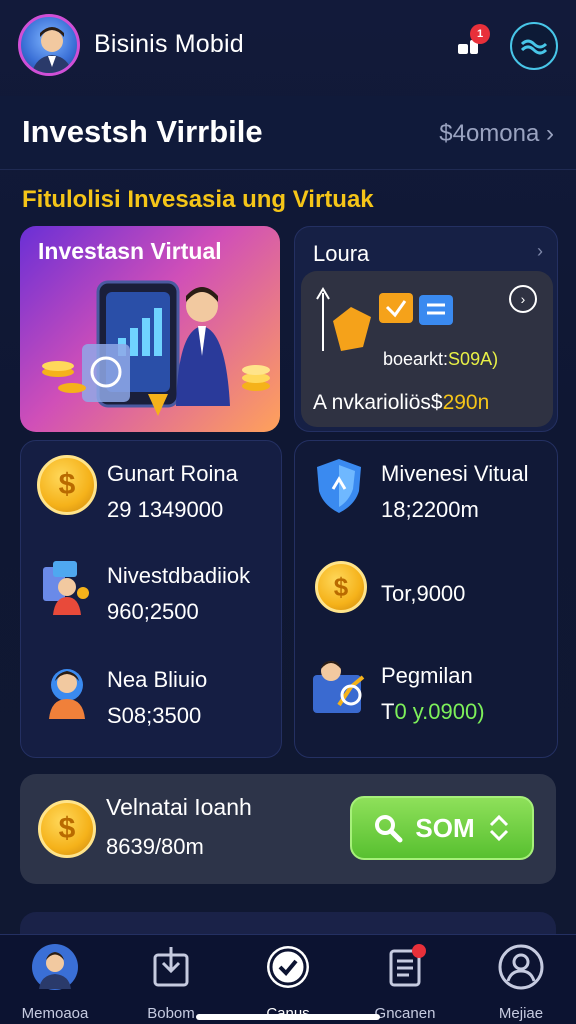 Image resolution: width=576 pixels, height=1024 pixels. Describe the element at coordinates (480, 34) in the screenshot. I see `notification-badge: 1` at that location.